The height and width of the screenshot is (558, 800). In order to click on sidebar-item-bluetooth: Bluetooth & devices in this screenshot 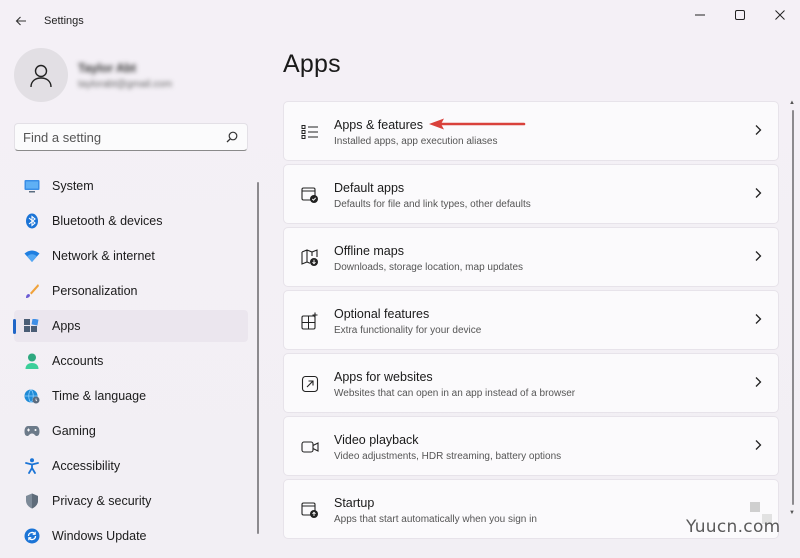, I will do `click(131, 221)`.